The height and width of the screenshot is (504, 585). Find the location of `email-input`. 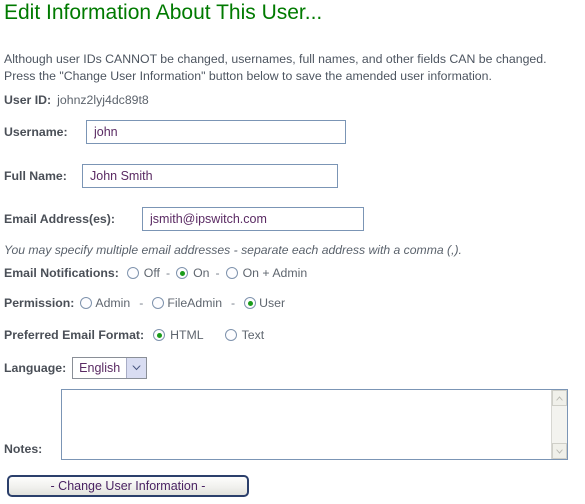

email-input is located at coordinates (253, 219).